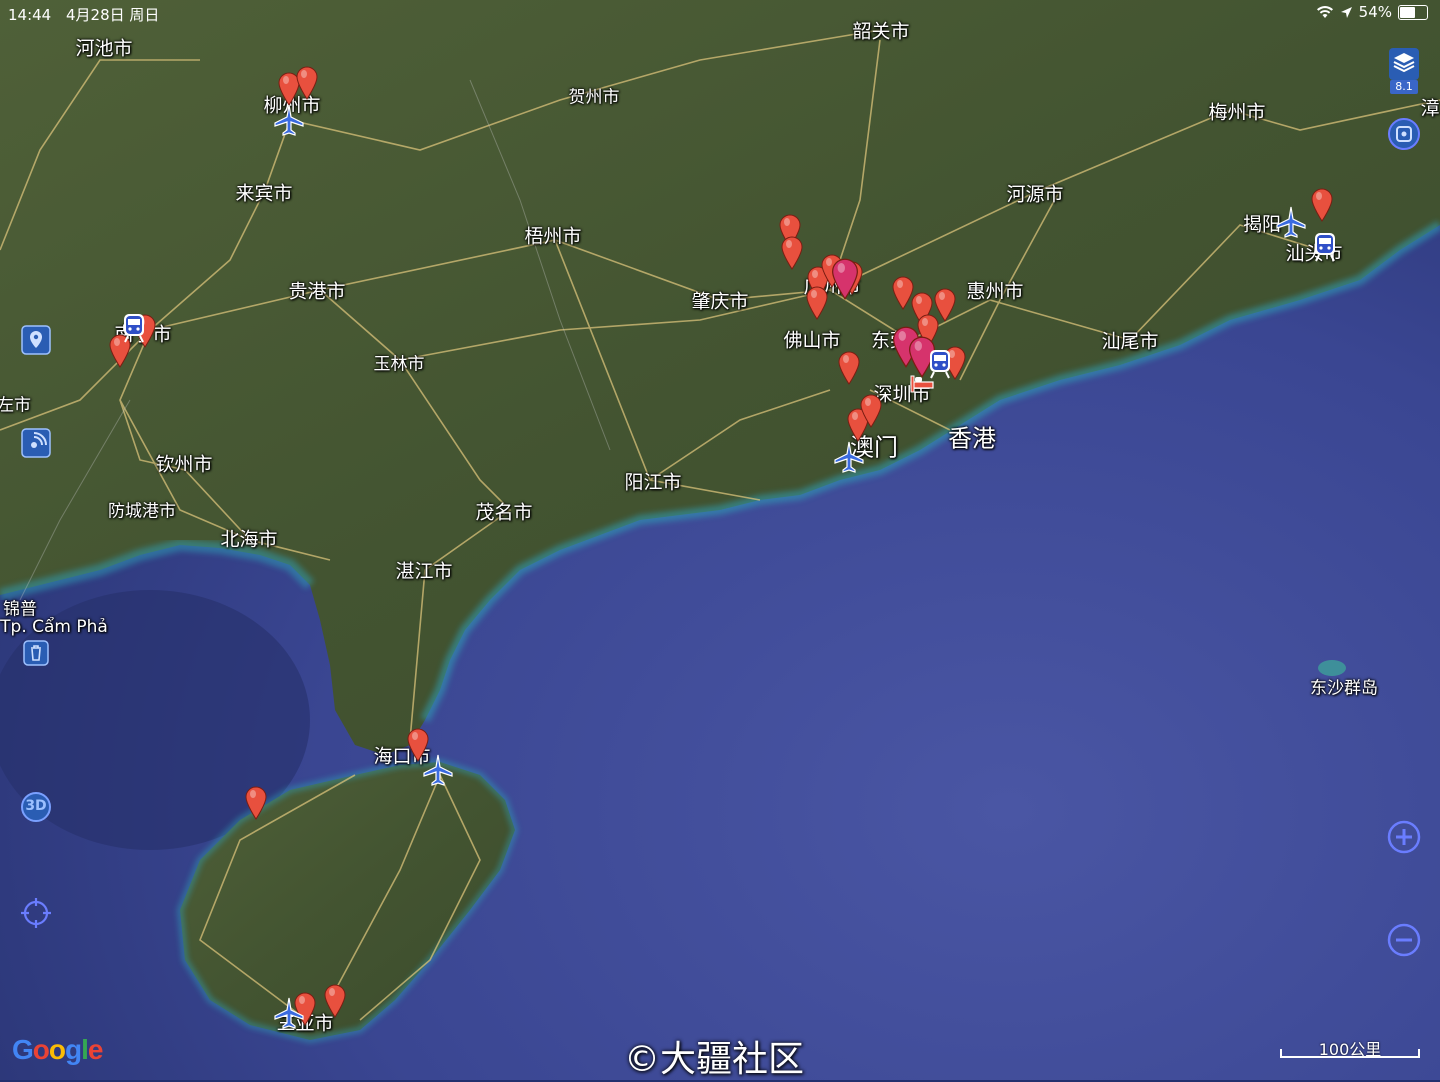  What do you see at coordinates (1404, 64) in the screenshot?
I see `layers-icon` at bounding box center [1404, 64].